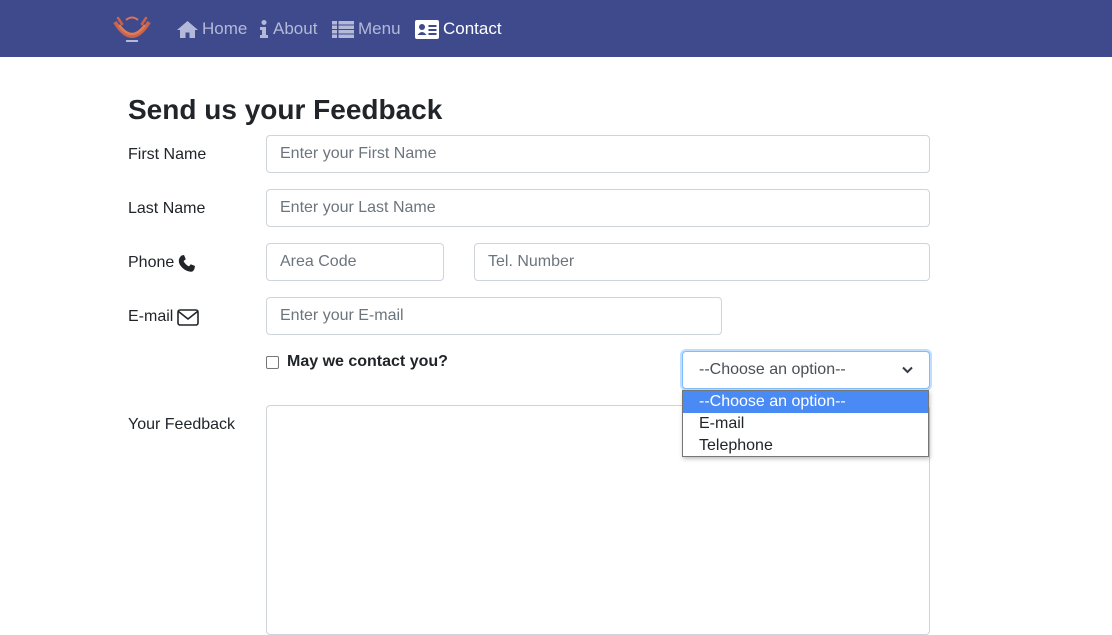  I want to click on nav-item-home: Home, so click(212, 29).